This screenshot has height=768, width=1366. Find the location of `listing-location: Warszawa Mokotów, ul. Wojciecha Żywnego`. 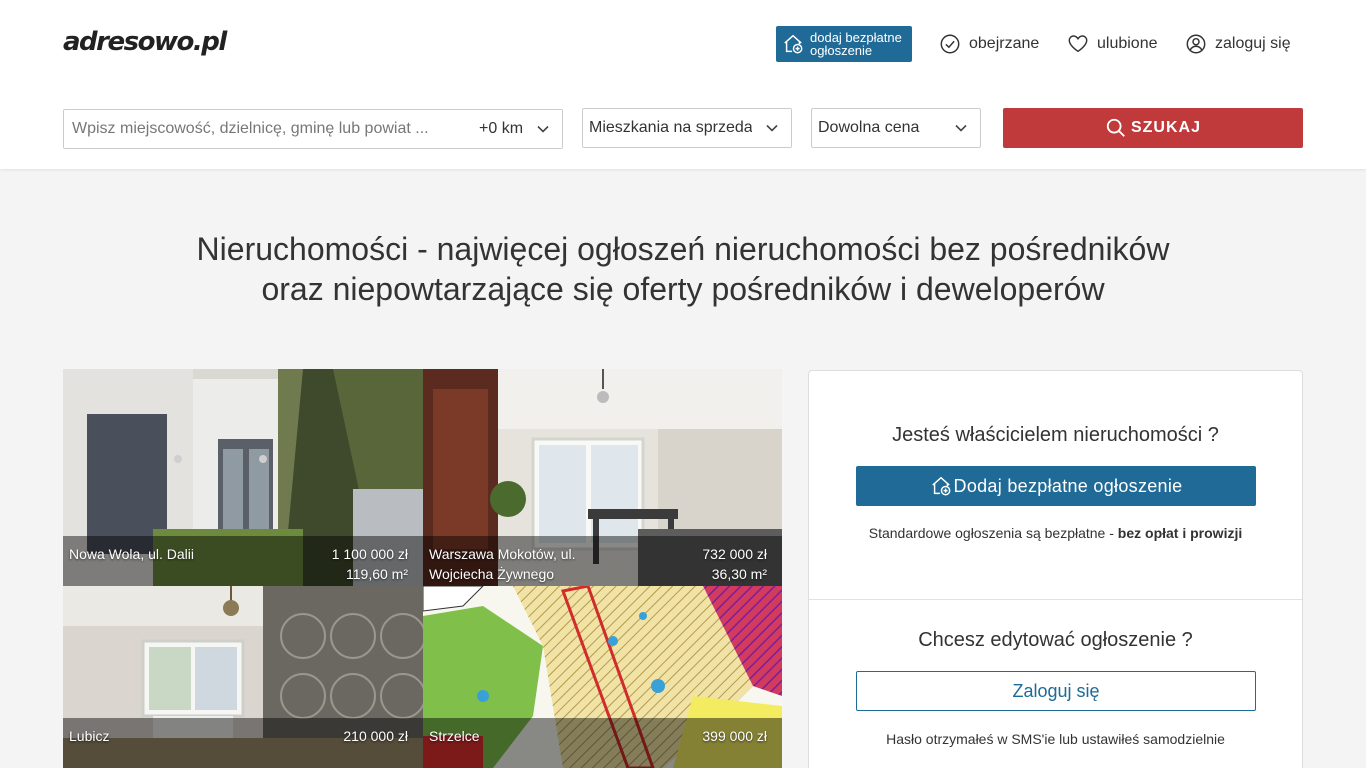

listing-location: Warszawa Mokotów, ul. Wojciecha Żywnego is located at coordinates (502, 564).